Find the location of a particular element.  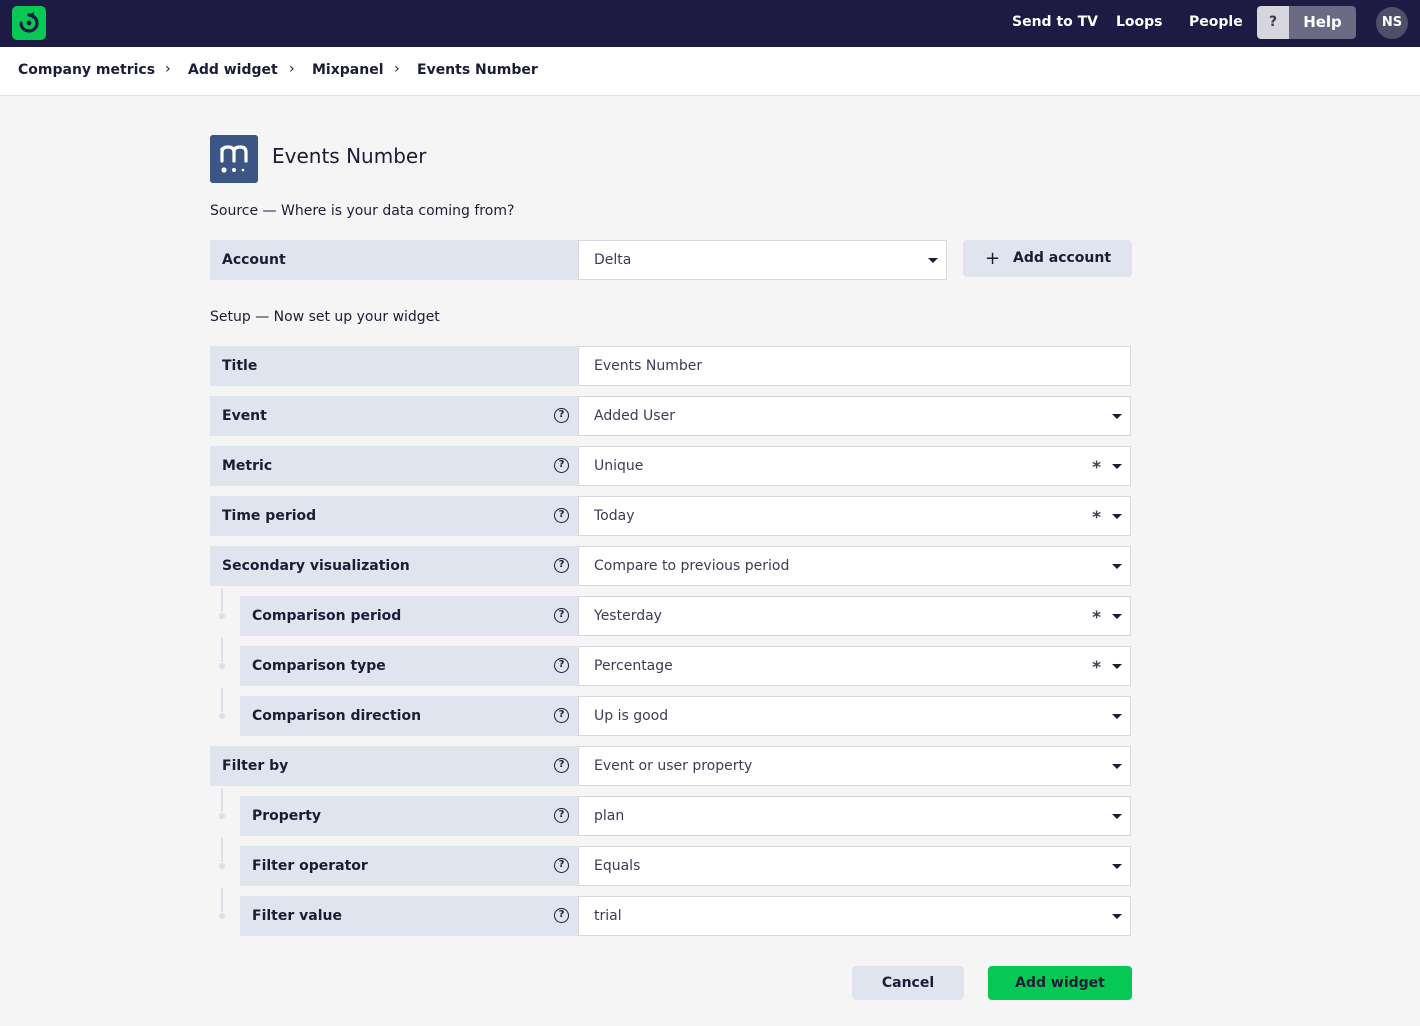

field-value-filter-value: trial is located at coordinates (608, 916).